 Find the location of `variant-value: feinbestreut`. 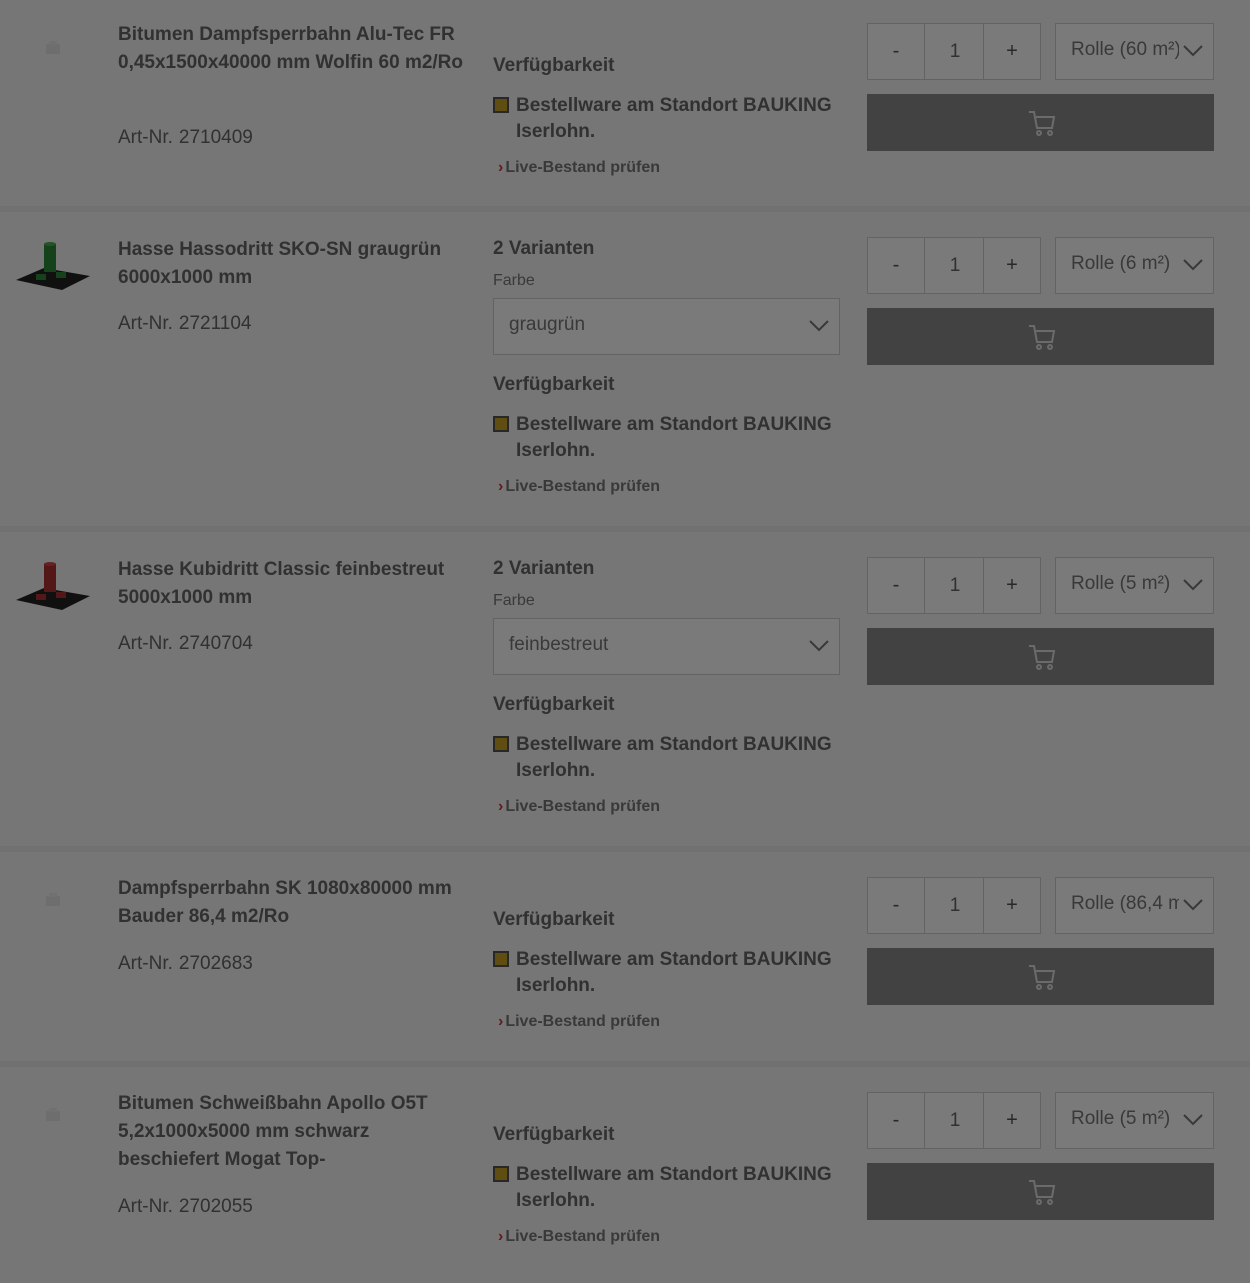

variant-value: feinbestreut is located at coordinates (559, 644).